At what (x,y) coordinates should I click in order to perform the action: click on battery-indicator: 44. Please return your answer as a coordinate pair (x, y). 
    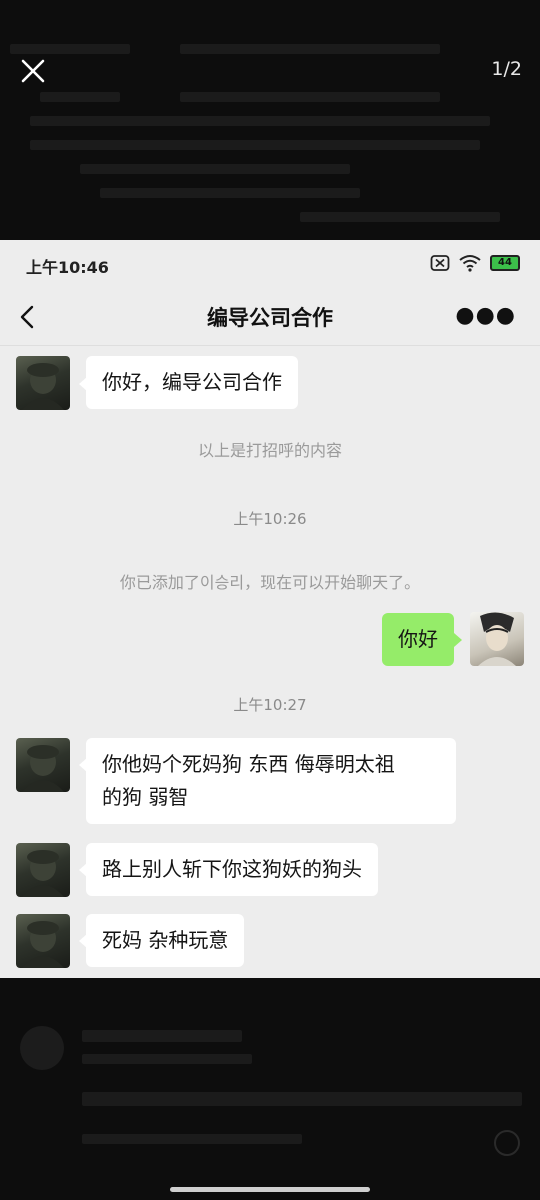
    Looking at the image, I should click on (505, 263).